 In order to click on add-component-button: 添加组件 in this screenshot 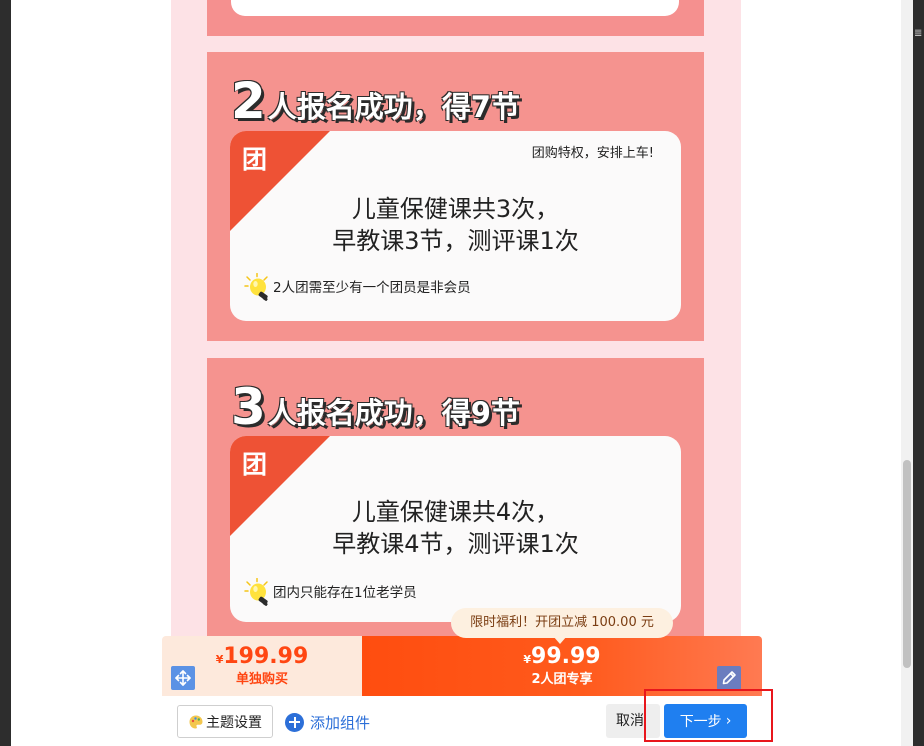, I will do `click(327, 722)`.